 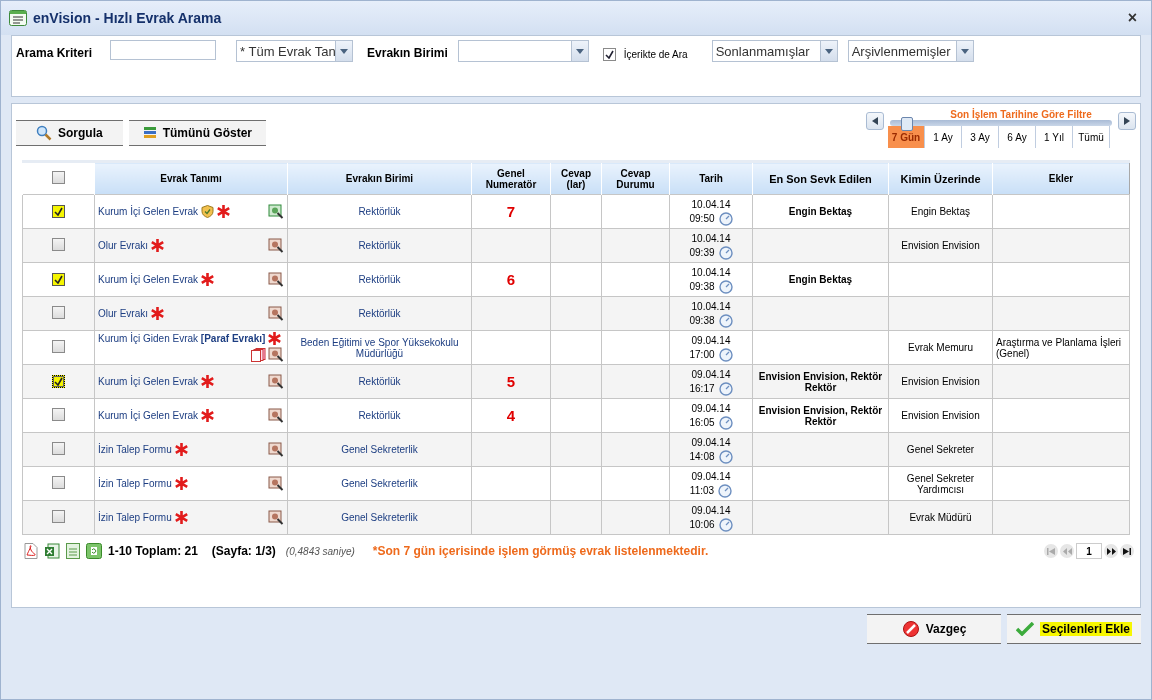 I want to click on date-range-tab: 1 Ay, so click(x=943, y=137).